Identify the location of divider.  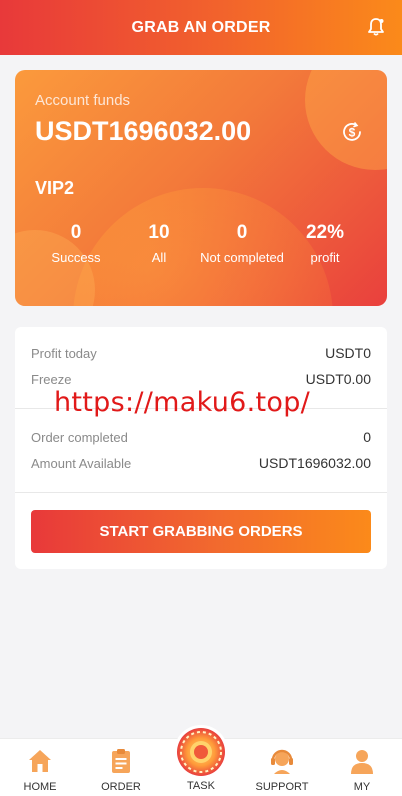
(201, 492).